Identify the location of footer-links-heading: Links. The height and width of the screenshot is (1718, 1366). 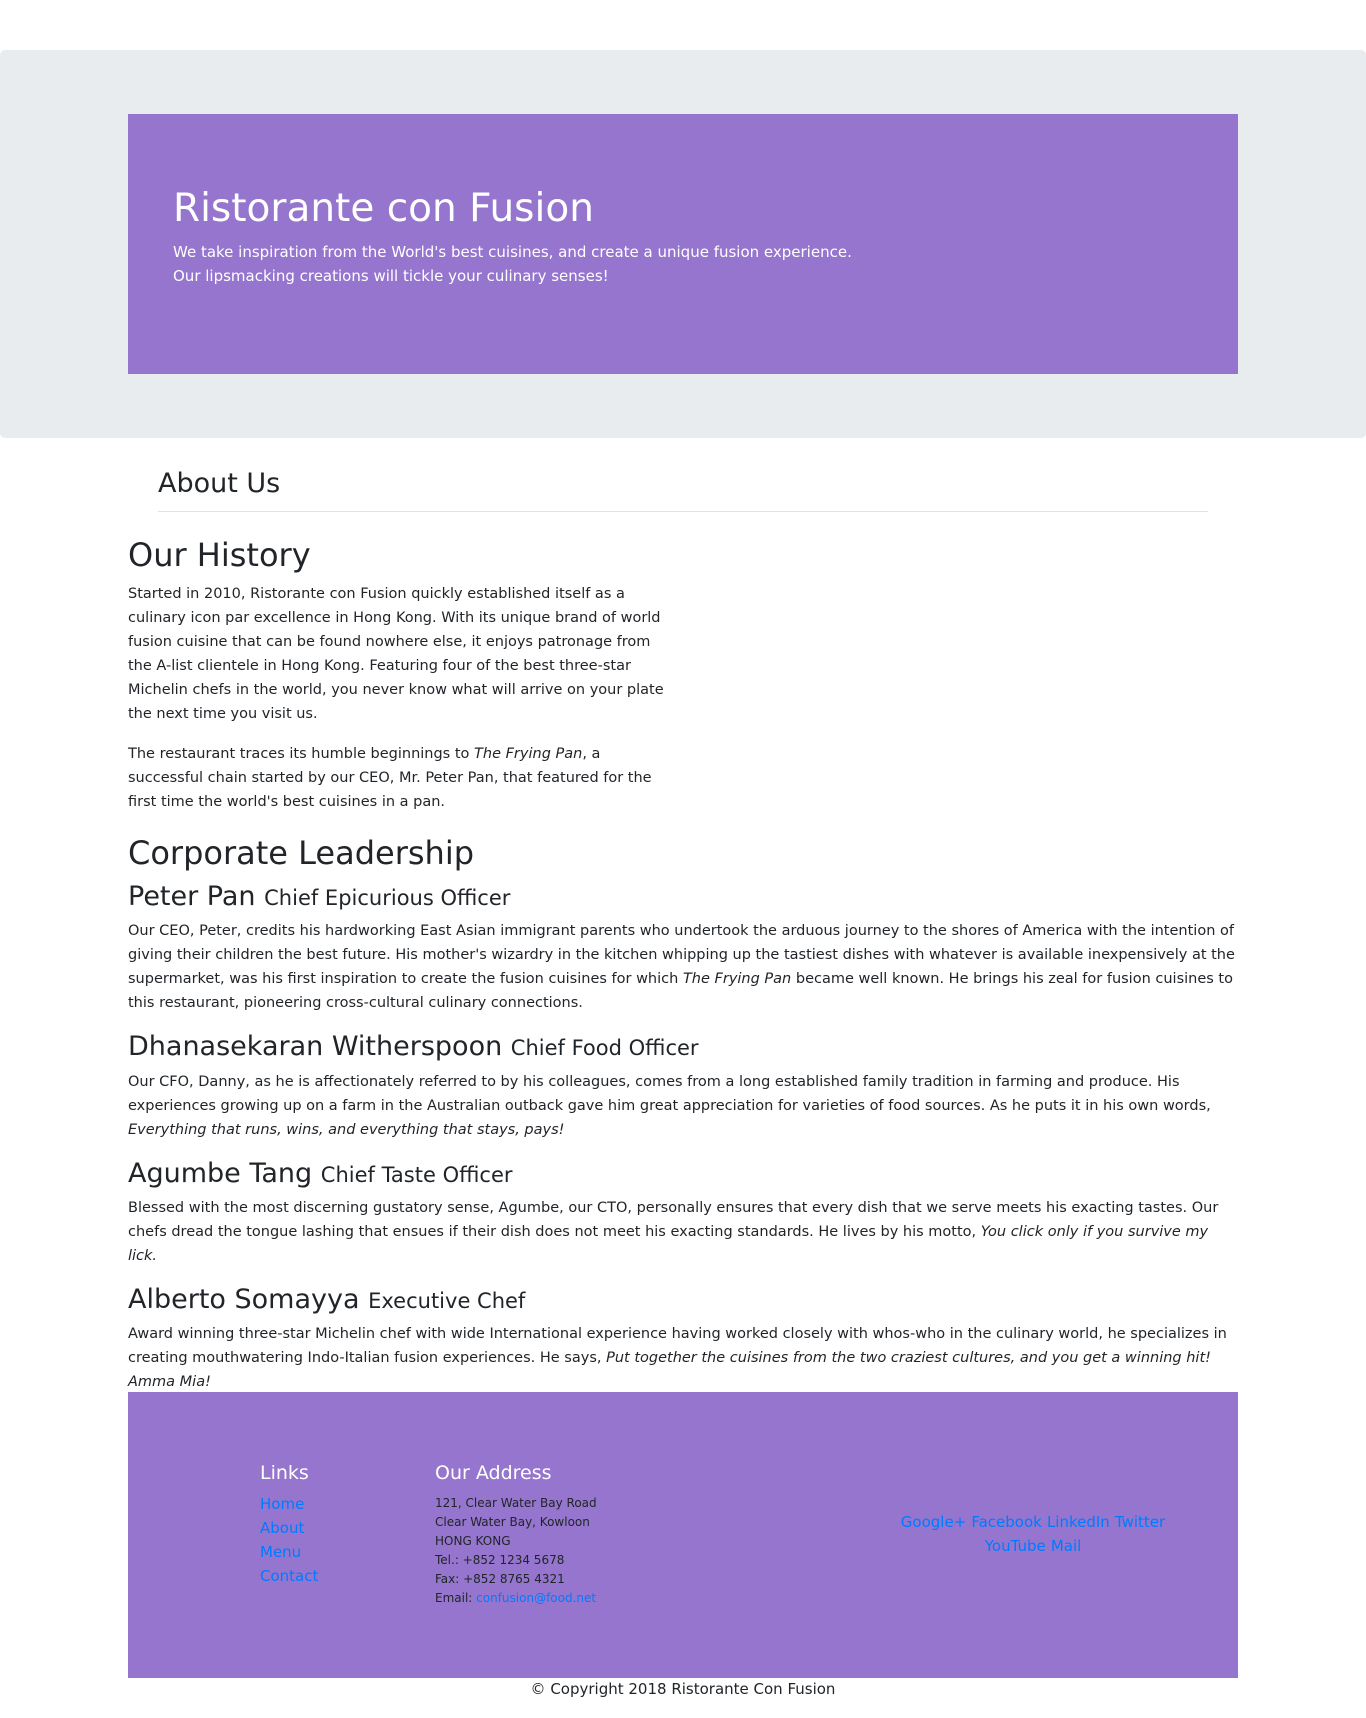
(284, 1473).